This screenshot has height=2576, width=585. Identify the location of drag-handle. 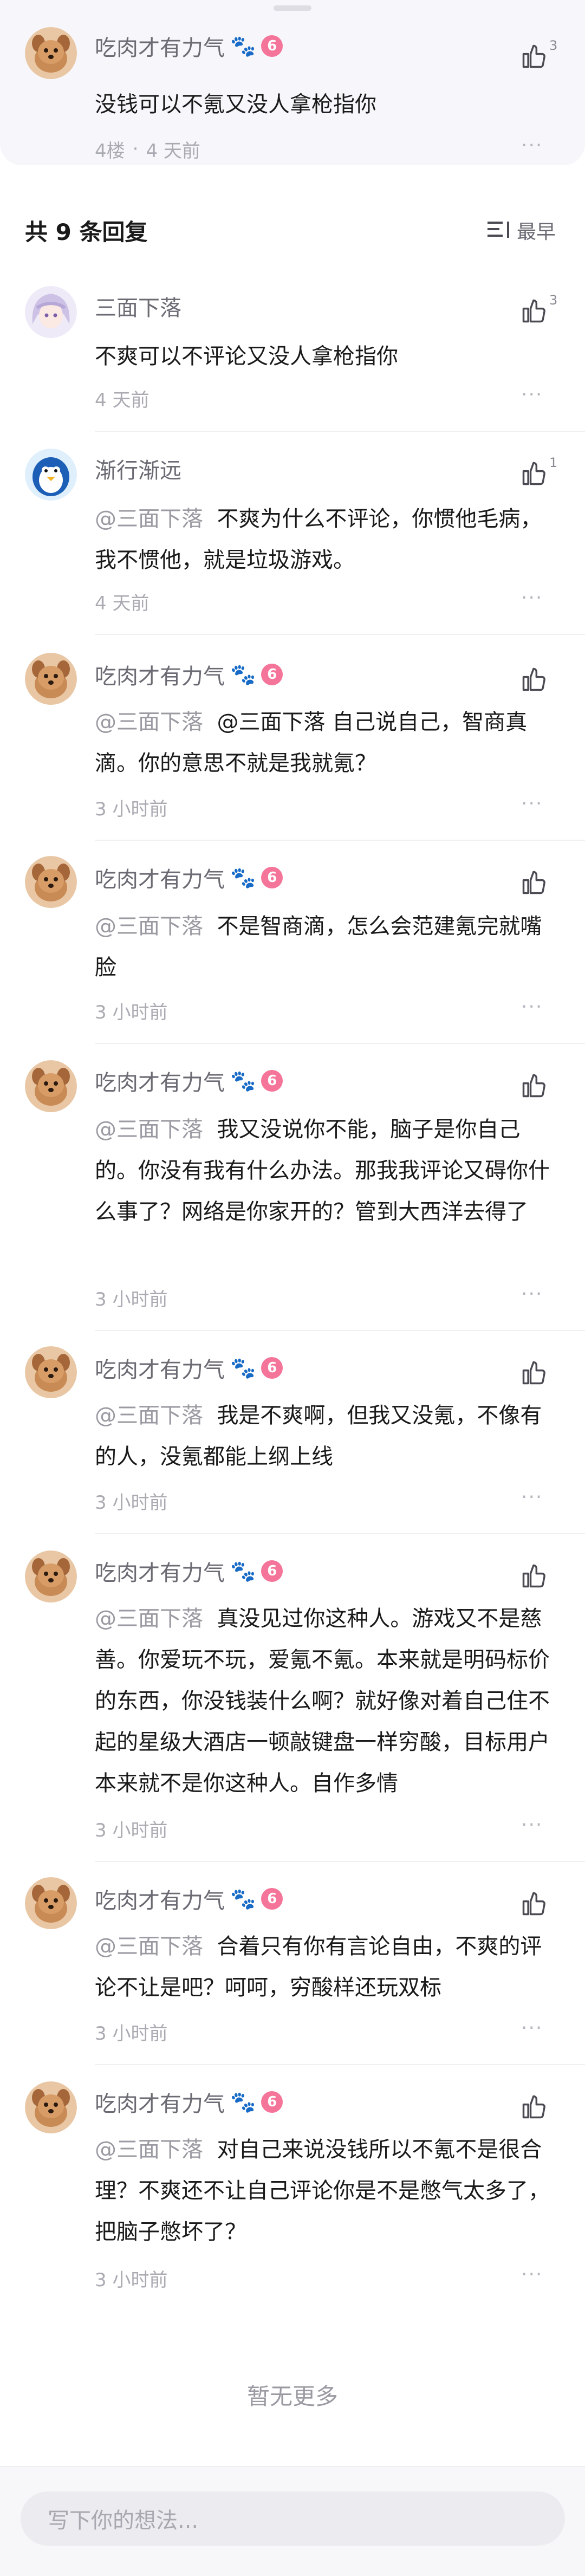
(292, 8).